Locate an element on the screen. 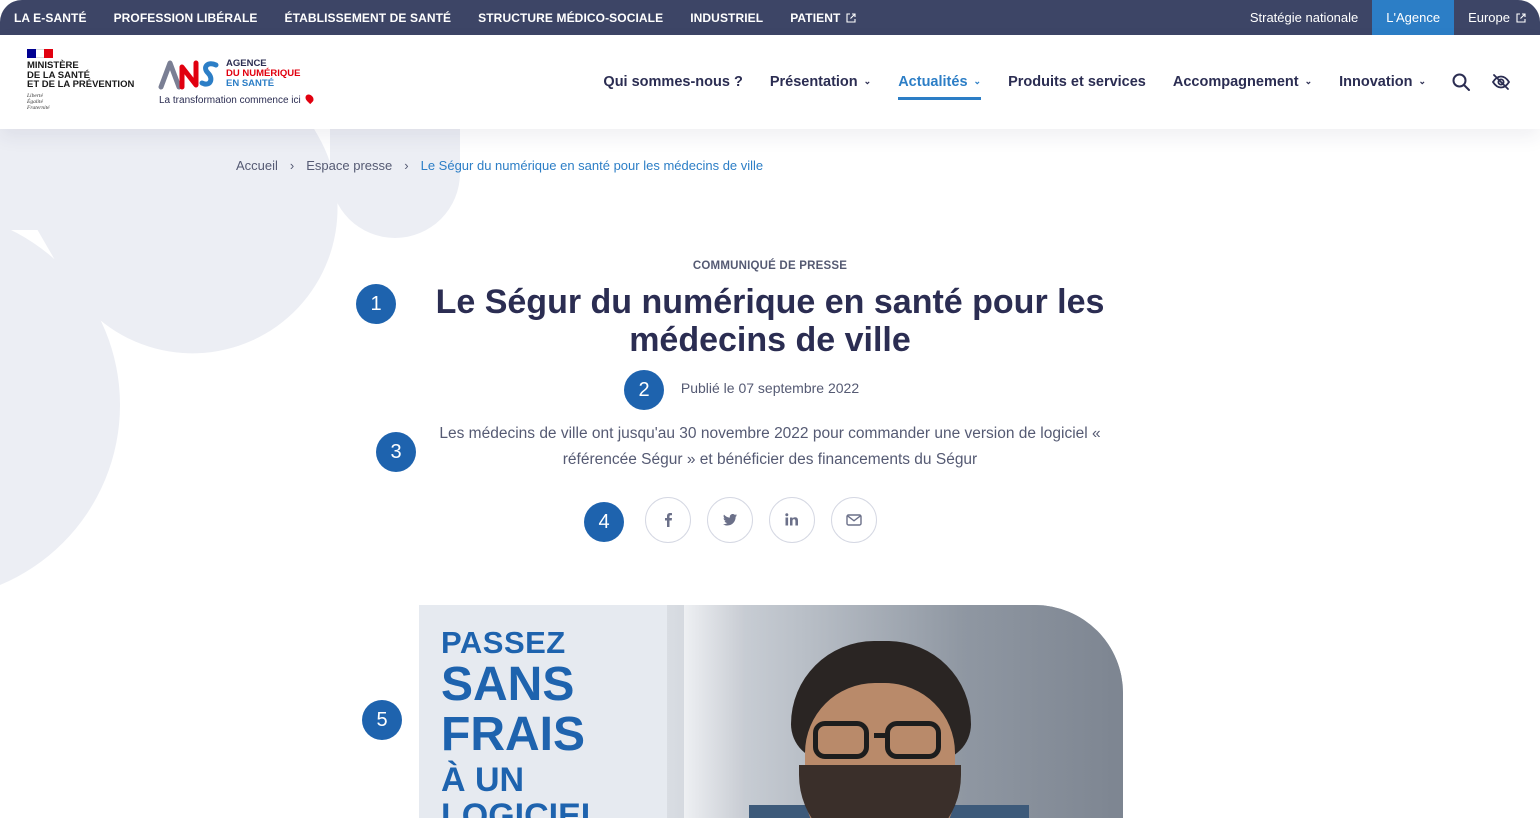  share-email-button is located at coordinates (854, 520).